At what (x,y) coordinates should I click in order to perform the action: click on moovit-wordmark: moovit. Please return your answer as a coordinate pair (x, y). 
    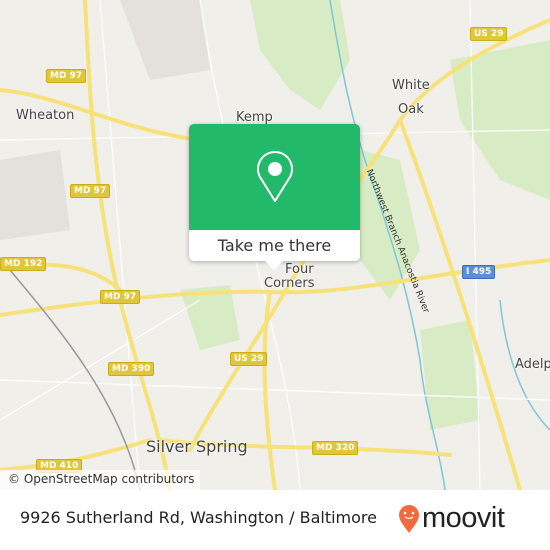
    Looking at the image, I should click on (463, 518).